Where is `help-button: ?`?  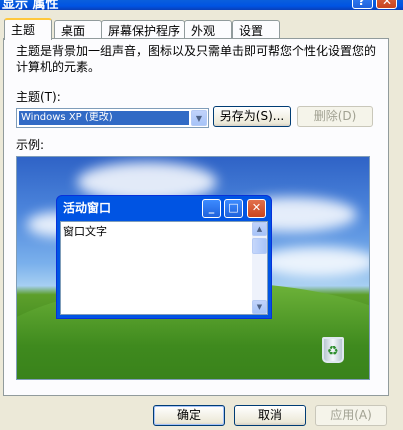
help-button: ? is located at coordinates (362, 4).